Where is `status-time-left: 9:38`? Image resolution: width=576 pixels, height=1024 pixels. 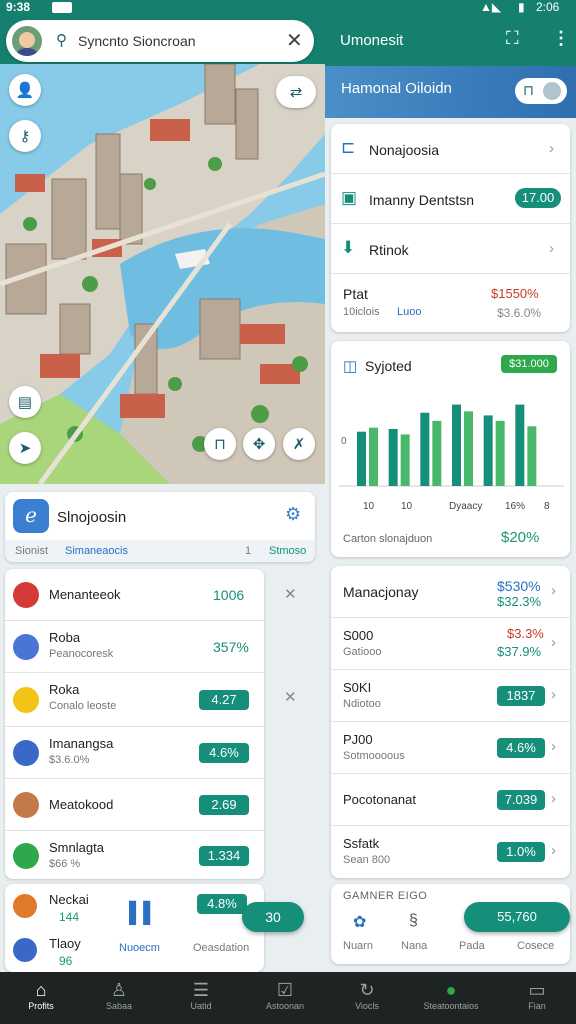
status-time-left: 9:38 is located at coordinates (18, 7).